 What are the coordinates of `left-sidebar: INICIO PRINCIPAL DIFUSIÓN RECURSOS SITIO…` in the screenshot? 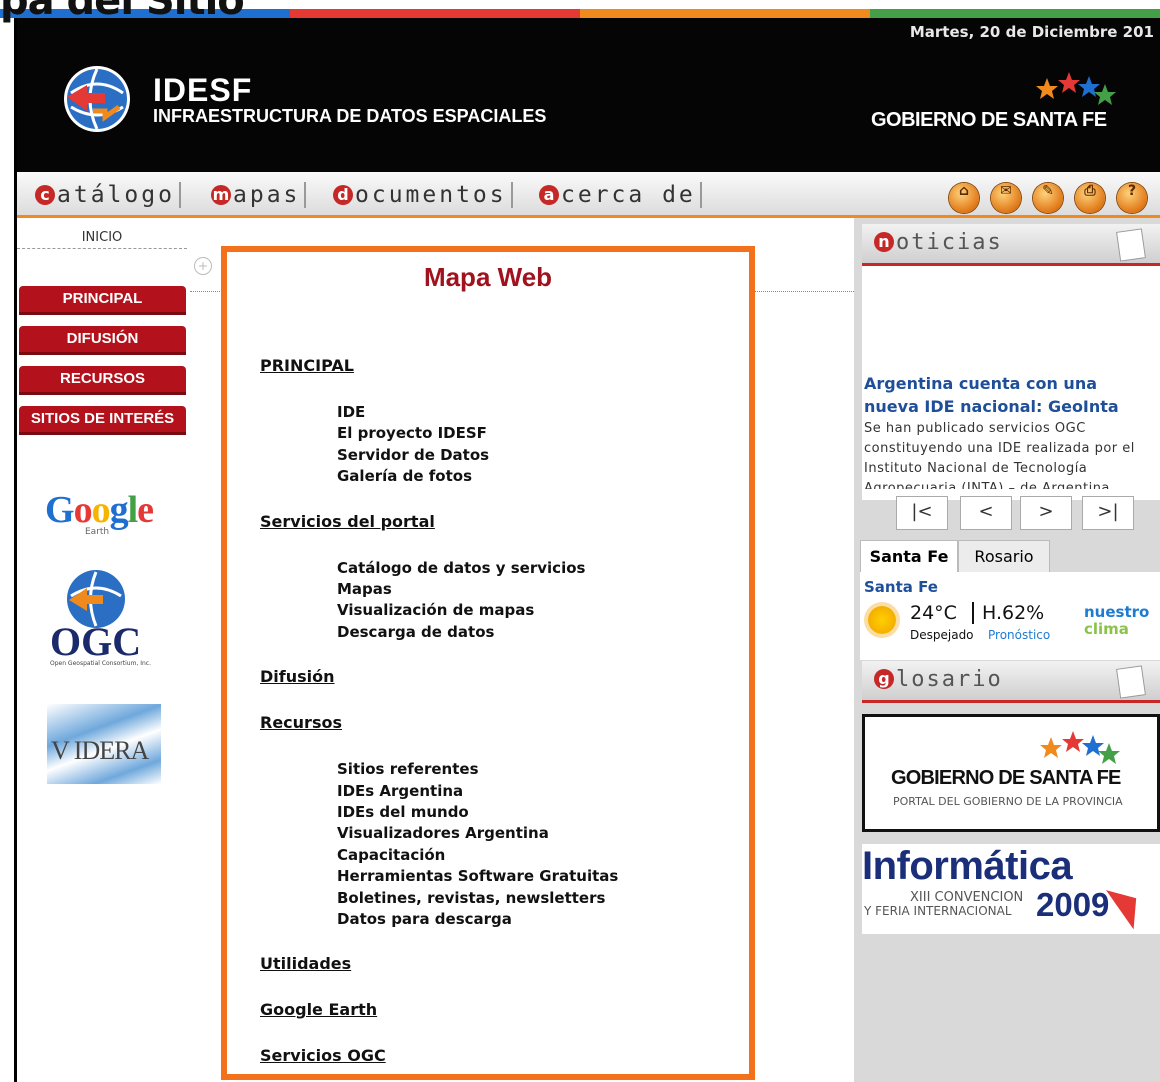 It's located at (103, 650).